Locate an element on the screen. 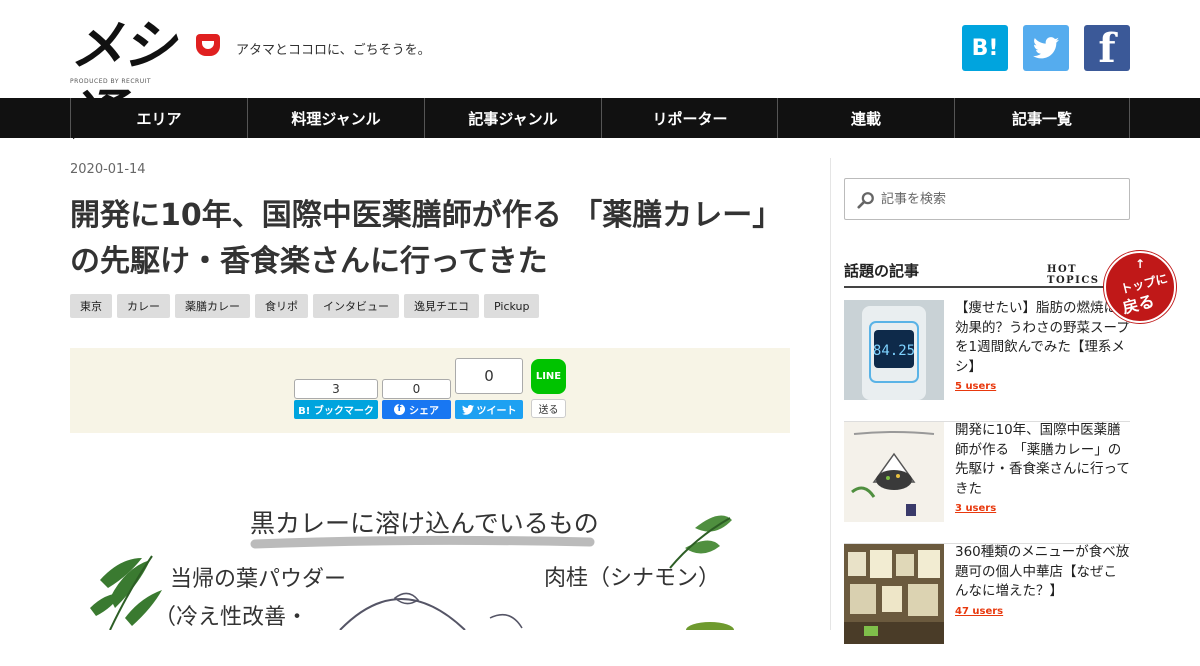 The width and height of the screenshot is (1200, 666). hatena-glyph: B! is located at coordinates (985, 48).